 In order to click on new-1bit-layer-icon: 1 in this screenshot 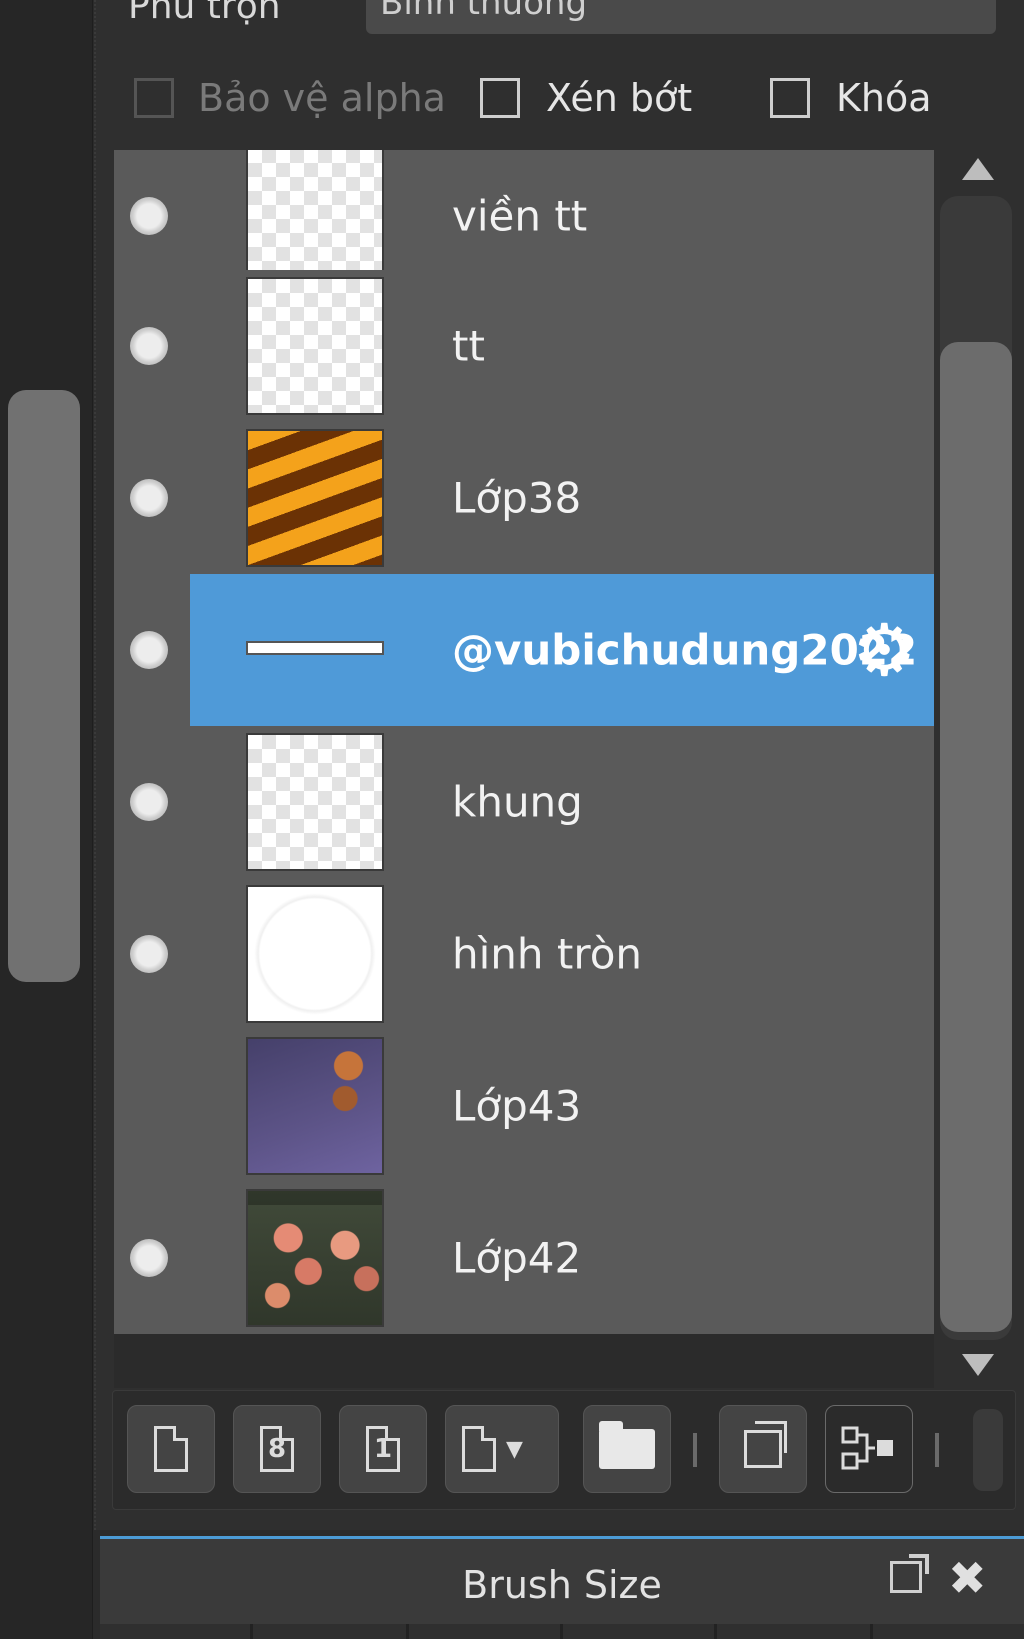, I will do `click(383, 1449)`.